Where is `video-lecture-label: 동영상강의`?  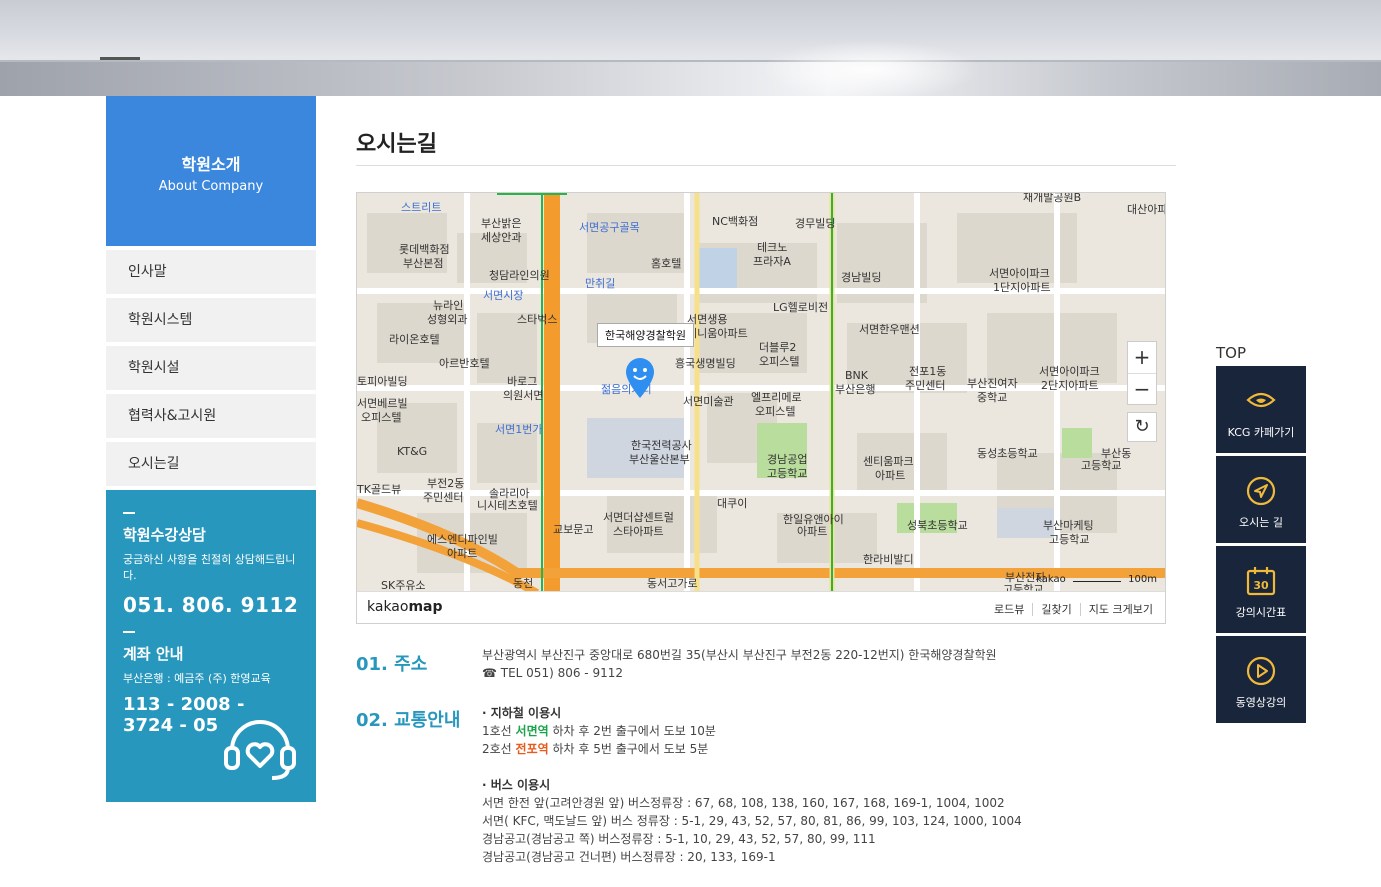 video-lecture-label: 동영상강의 is located at coordinates (1261, 702).